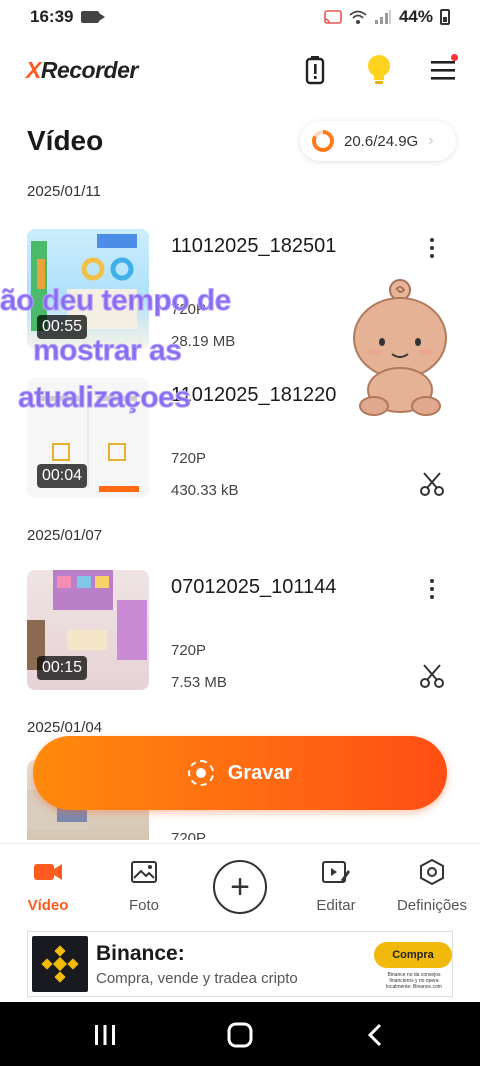  I want to click on status-time: 16:39, so click(52, 16).